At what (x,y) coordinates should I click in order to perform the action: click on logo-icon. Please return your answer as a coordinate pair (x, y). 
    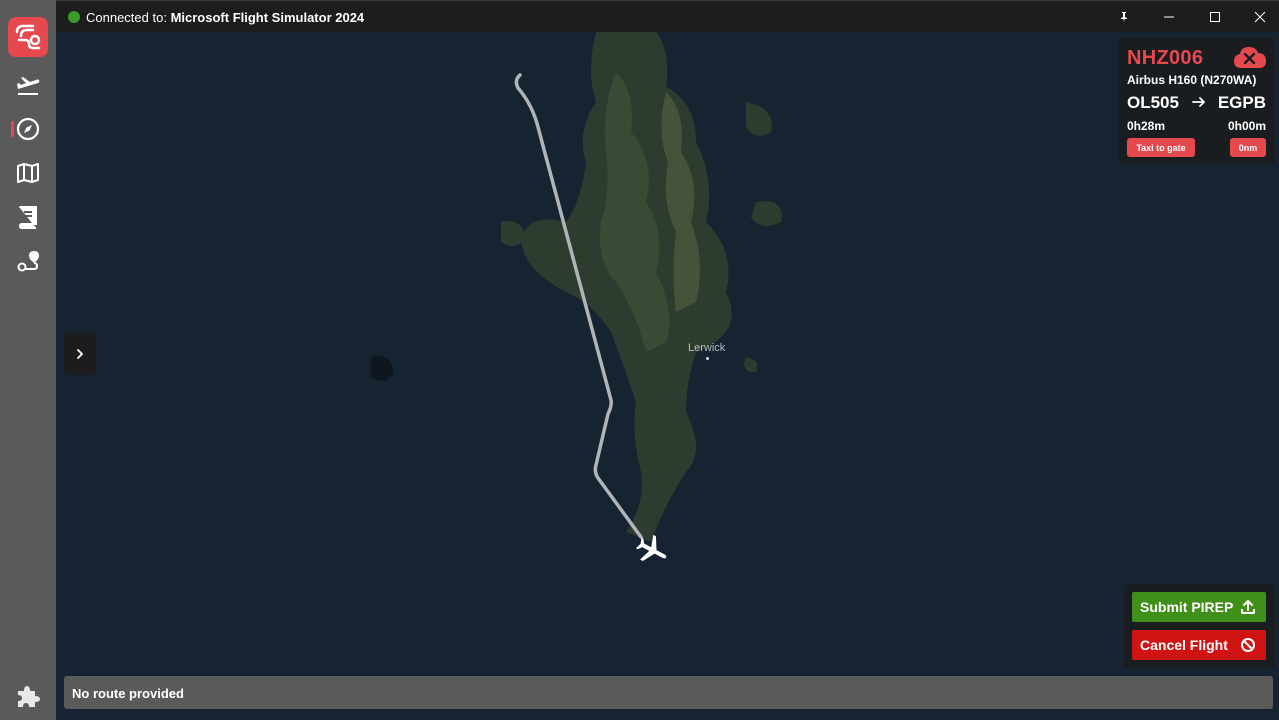
    Looking at the image, I should click on (28, 37).